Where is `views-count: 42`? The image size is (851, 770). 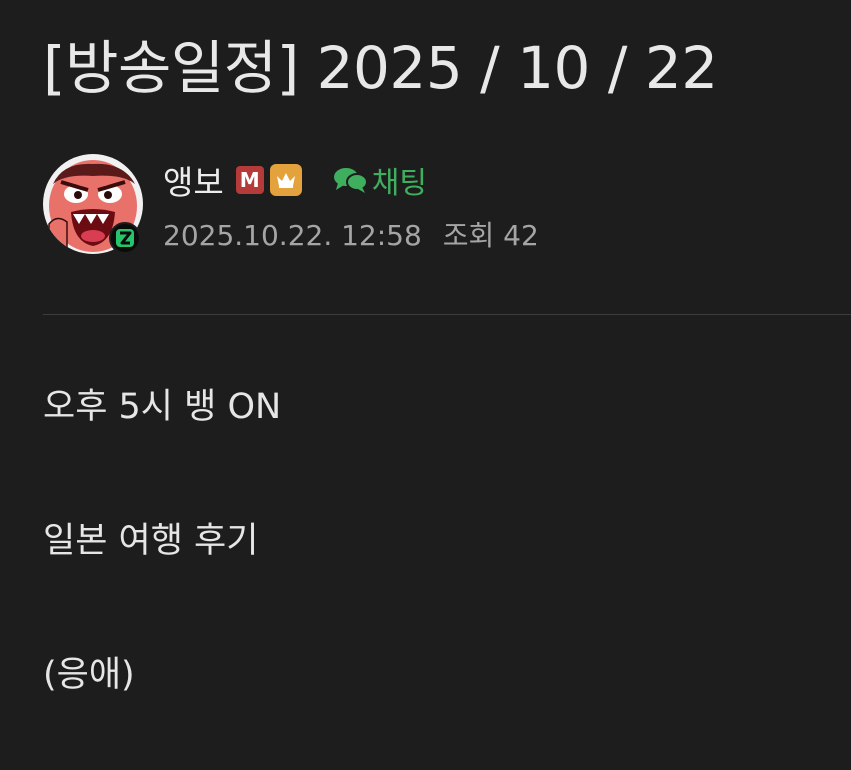 views-count: 42 is located at coordinates (521, 235).